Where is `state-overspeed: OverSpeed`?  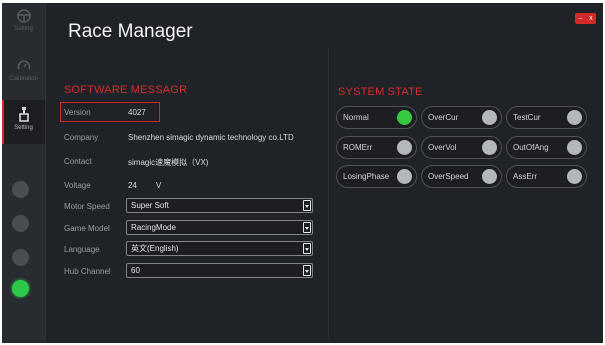
state-overspeed: OverSpeed is located at coordinates (461, 176).